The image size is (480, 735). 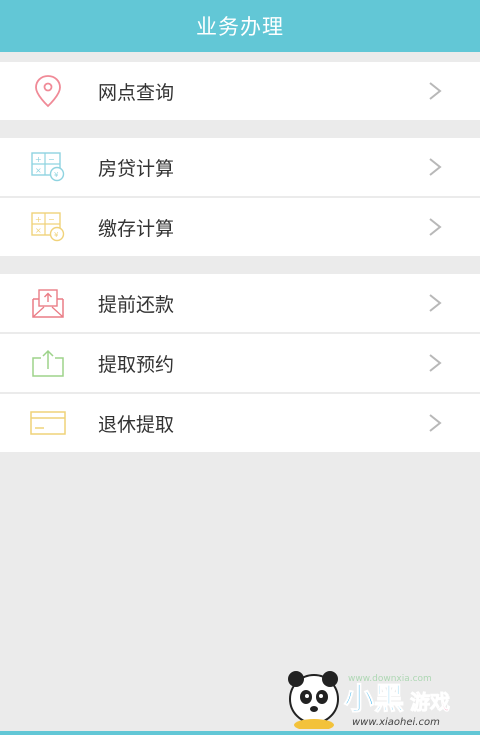 I want to click on envelope-upload-icon, so click(x=48, y=303).